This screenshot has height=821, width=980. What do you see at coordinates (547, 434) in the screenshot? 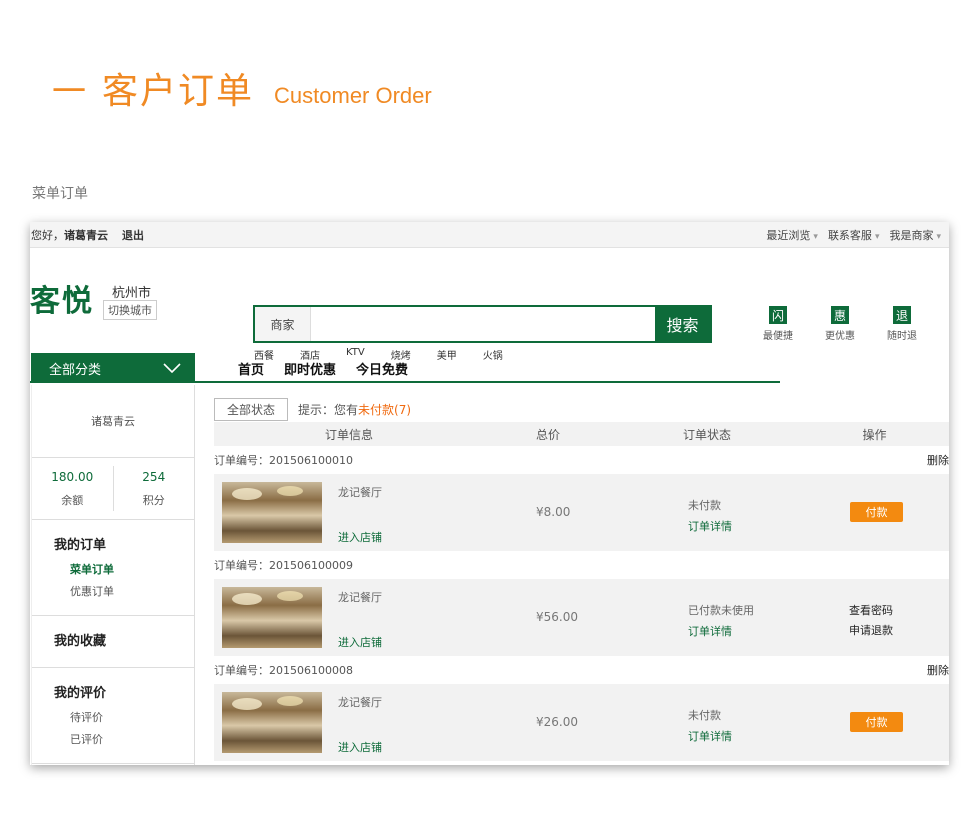
I see `col-total: 总价` at bounding box center [547, 434].